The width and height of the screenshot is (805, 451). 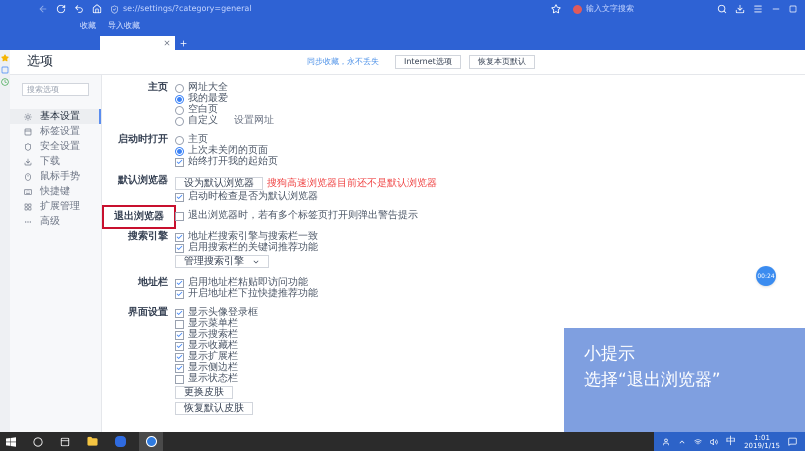 What do you see at coordinates (343, 62) in the screenshot?
I see `sync-link: 同步收藏，永不丢失` at bounding box center [343, 62].